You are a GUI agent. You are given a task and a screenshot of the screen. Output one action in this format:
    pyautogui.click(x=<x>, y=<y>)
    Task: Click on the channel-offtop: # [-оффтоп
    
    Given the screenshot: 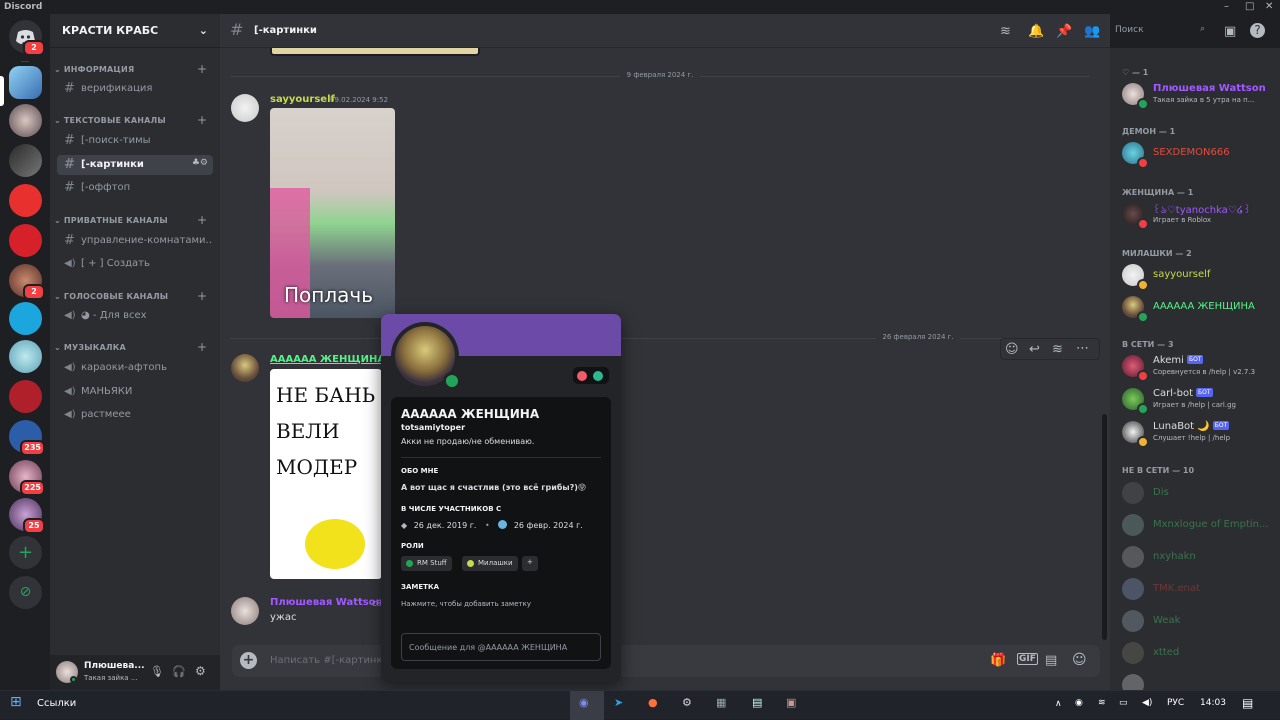 What is the action you would take?
    pyautogui.click(x=135, y=188)
    